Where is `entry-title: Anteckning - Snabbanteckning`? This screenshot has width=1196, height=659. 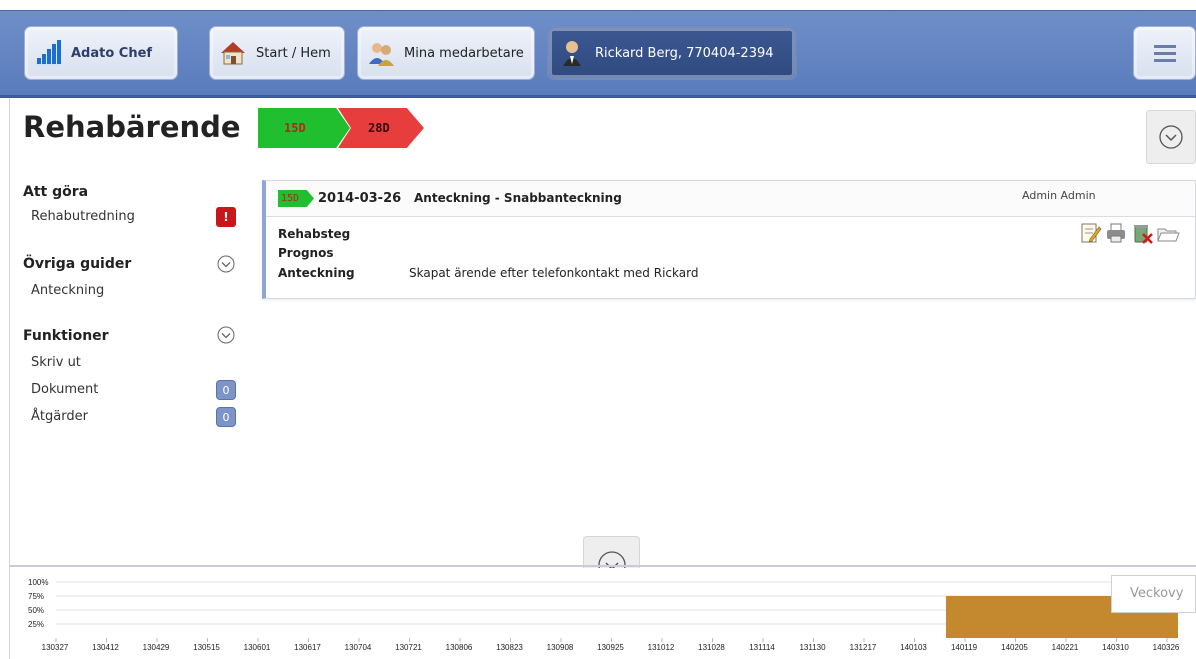
entry-title: Anteckning - Snabbanteckning is located at coordinates (518, 198).